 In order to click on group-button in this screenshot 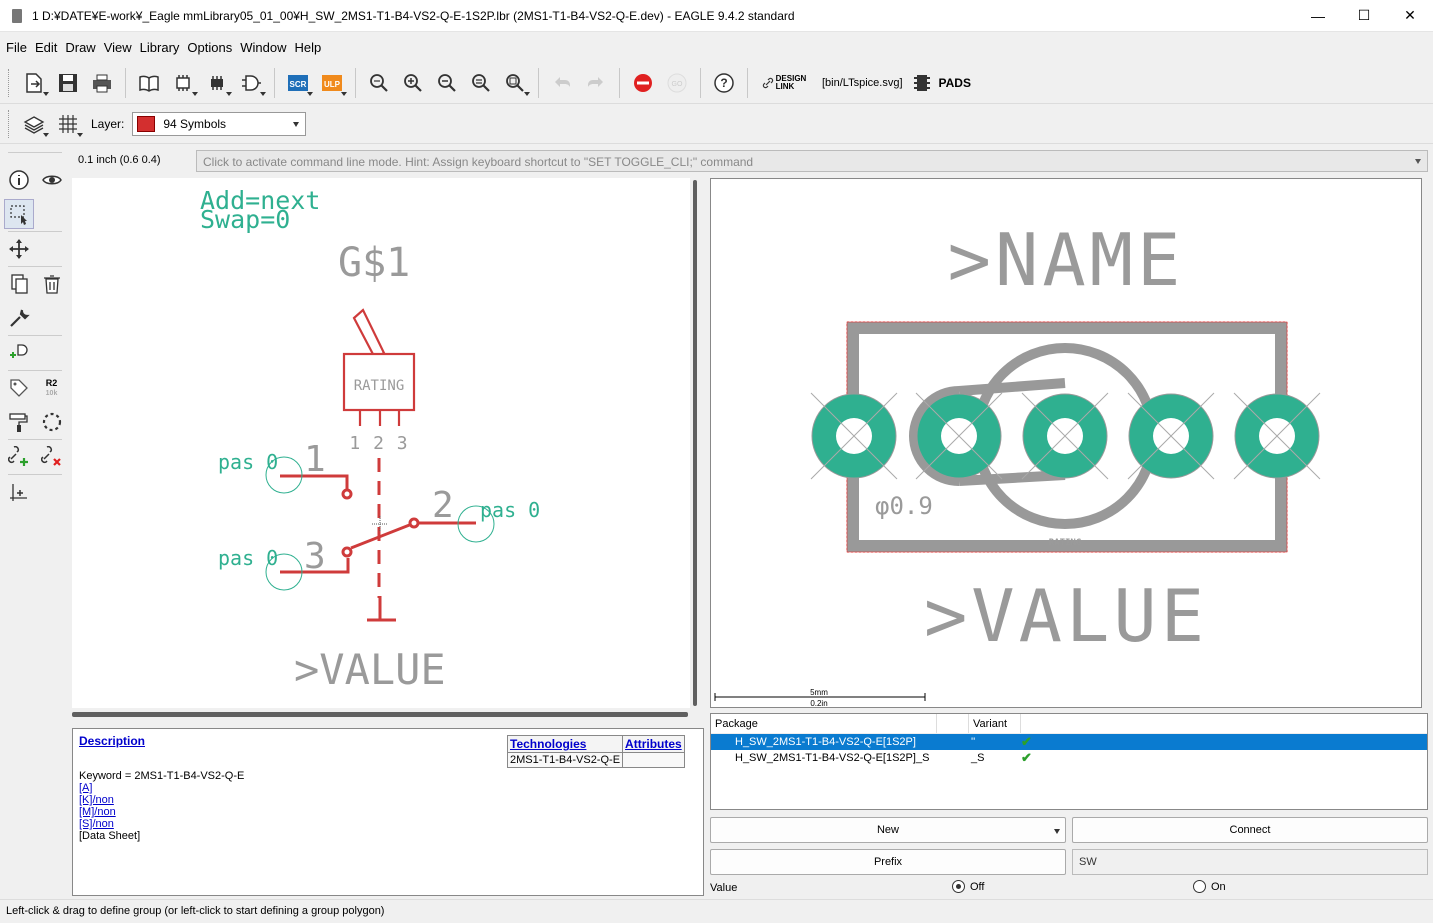, I will do `click(19, 214)`.